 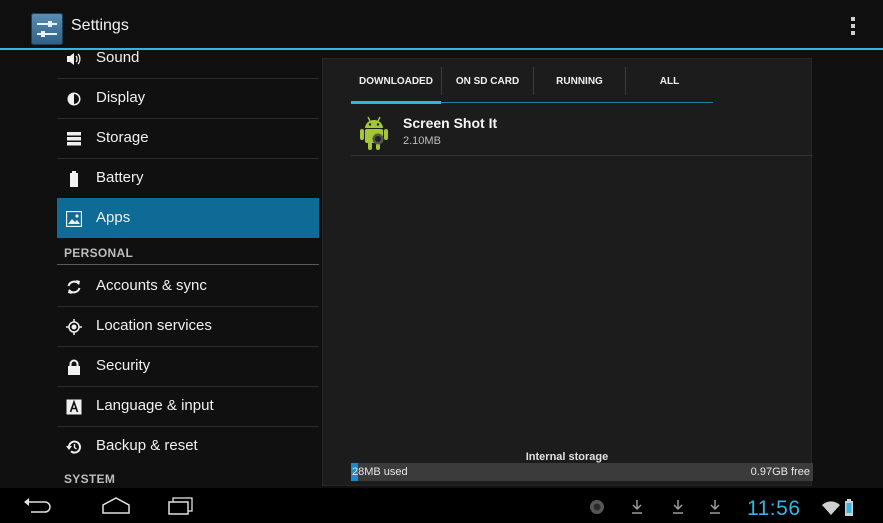 I want to click on tab-all: ALL, so click(x=669, y=81).